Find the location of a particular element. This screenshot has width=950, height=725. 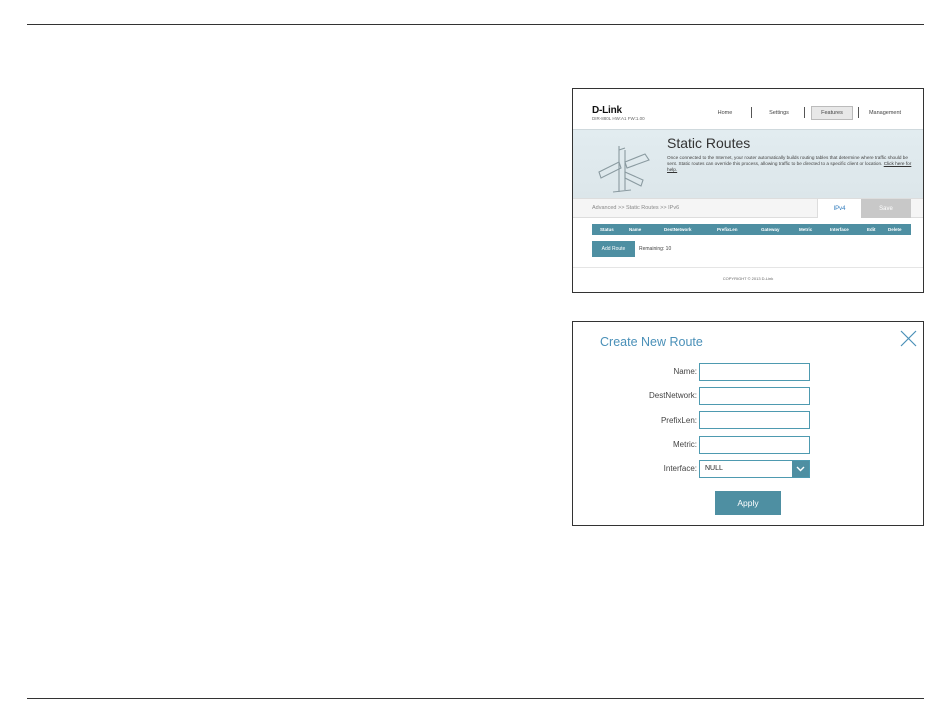

name-input is located at coordinates (754, 372).